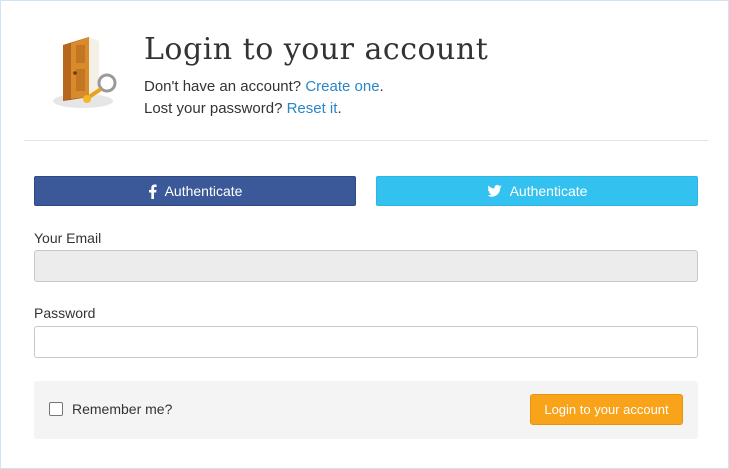  What do you see at coordinates (65, 313) in the screenshot?
I see `password-label: Password` at bounding box center [65, 313].